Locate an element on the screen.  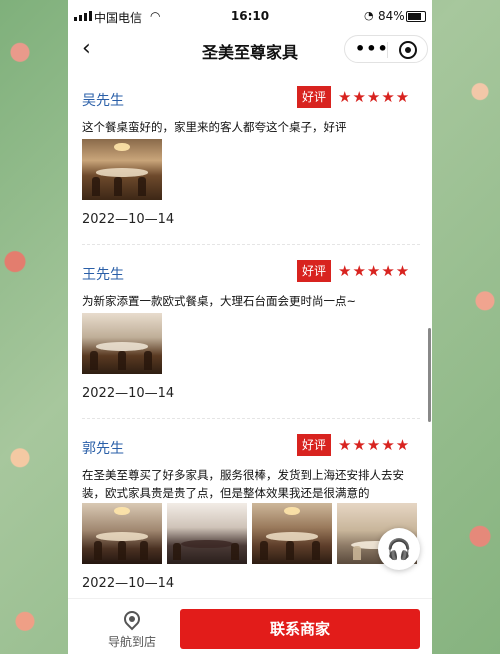
review-text: 为新家添置一款欧式餐桌，大理石台面会更时尚一点~ is located at coordinates (219, 301).